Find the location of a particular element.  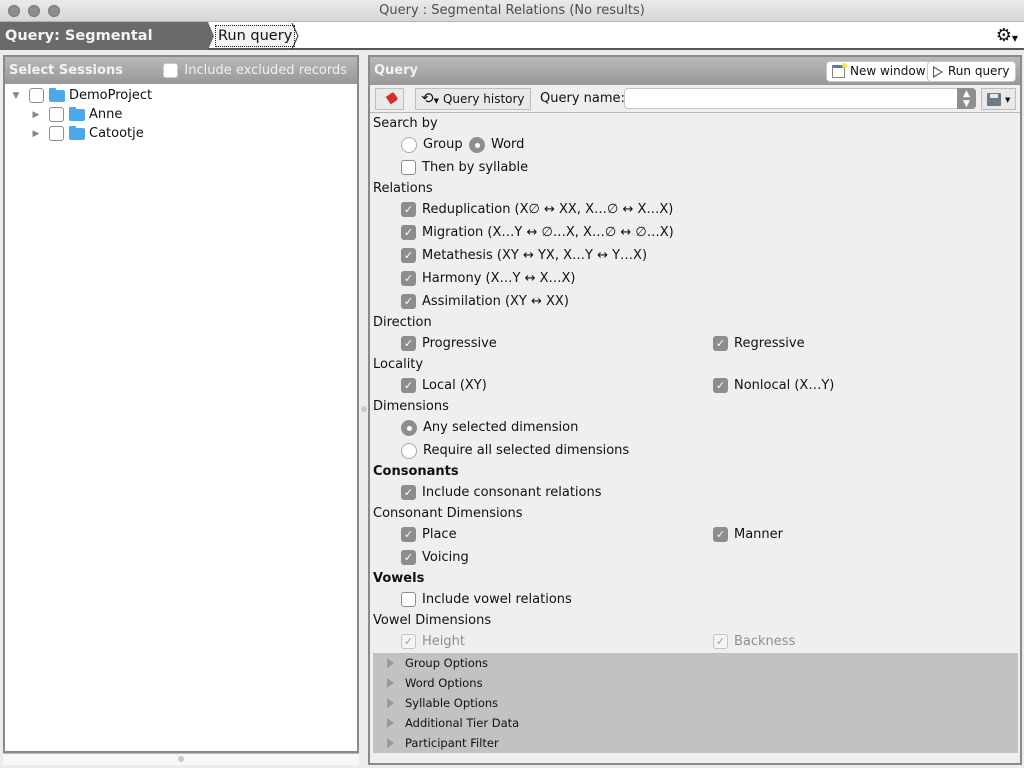

checkbox-label: Then by syllable is located at coordinates (475, 167).